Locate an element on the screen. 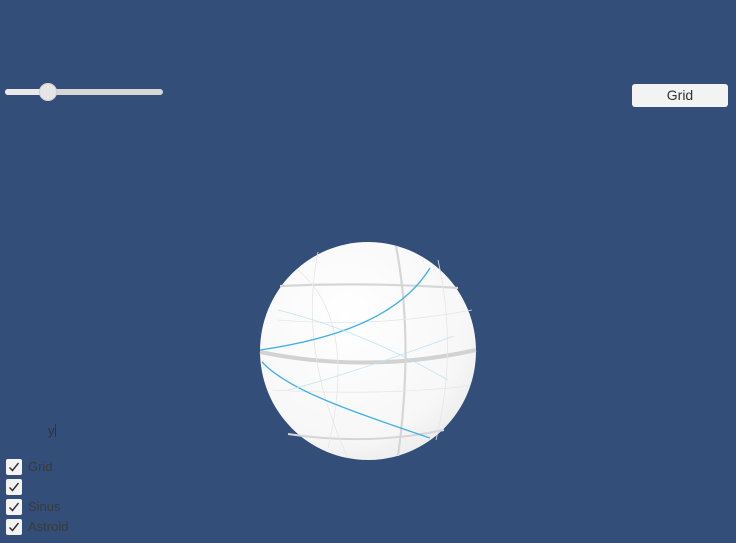  slider-fill is located at coordinates (24, 92).